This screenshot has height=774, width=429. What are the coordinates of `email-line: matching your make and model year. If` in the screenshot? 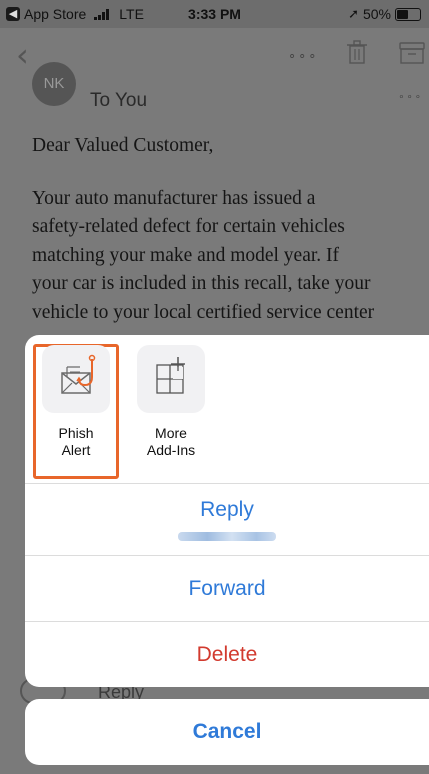 It's located at (186, 255).